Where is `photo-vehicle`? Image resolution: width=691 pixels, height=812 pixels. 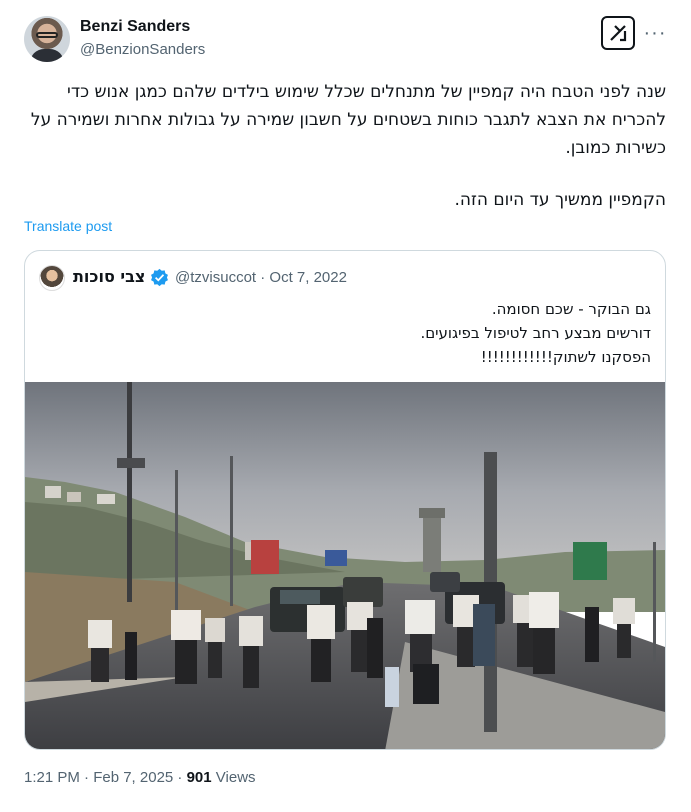 photo-vehicle is located at coordinates (445, 582).